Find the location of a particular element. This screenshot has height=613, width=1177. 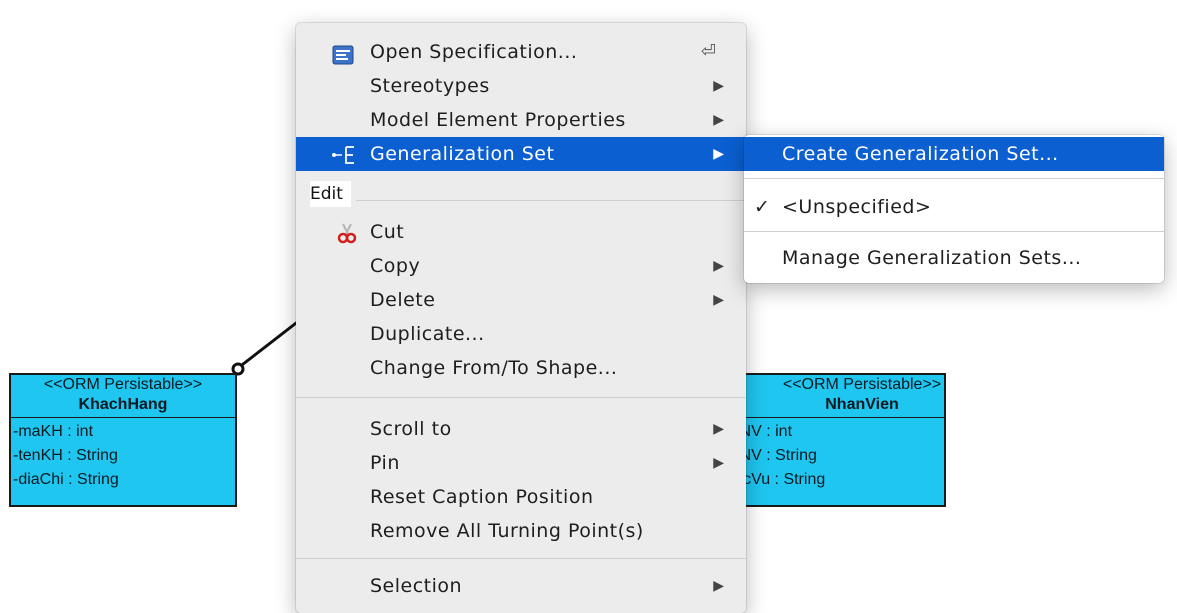

menu-item-label: Scroll to is located at coordinates (411, 429).